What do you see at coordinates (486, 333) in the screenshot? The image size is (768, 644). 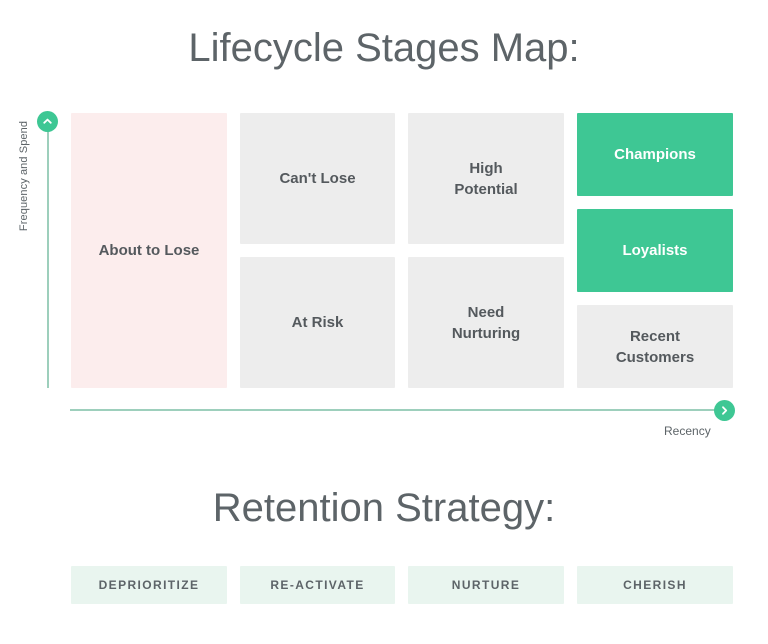 I see `matrix-cell-label-line2: Nurturing` at bounding box center [486, 333].